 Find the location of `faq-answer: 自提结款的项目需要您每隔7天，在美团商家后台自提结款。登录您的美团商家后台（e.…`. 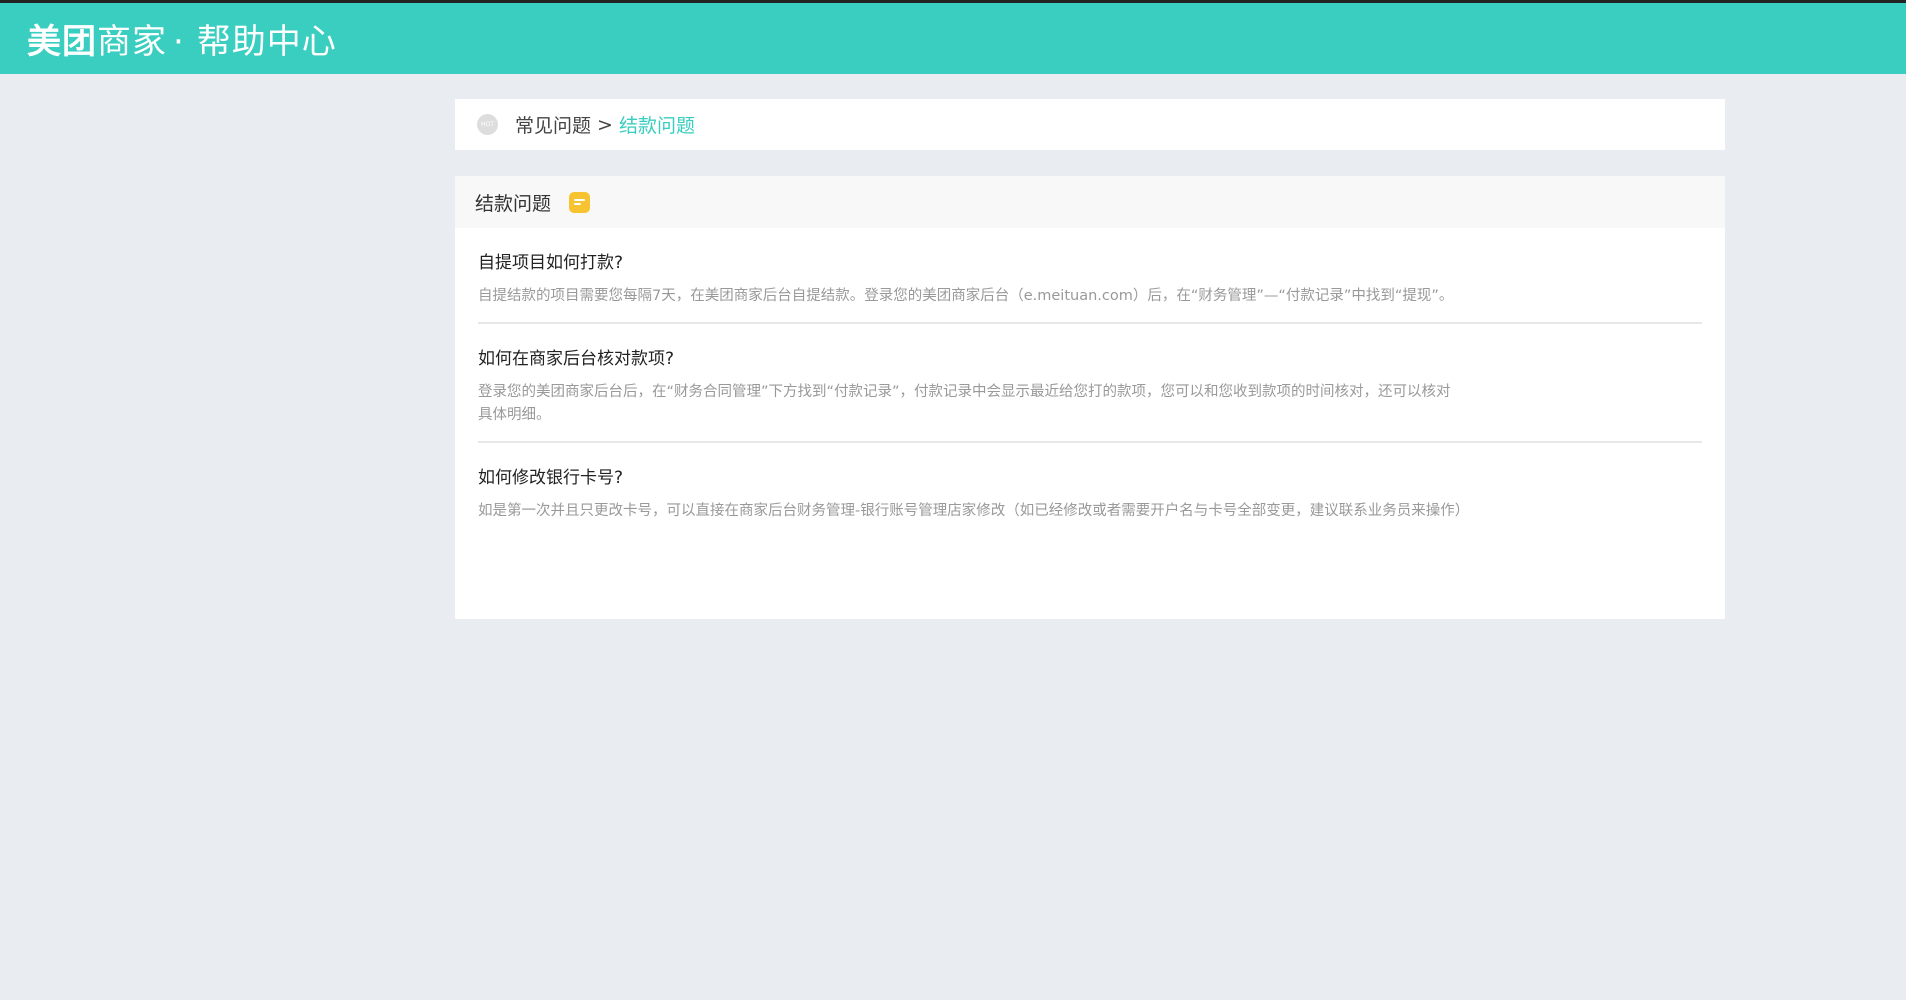

faq-answer: 自提结款的项目需要您每隔7天，在美团商家后台自提结款。登录您的美团商家后台（e.… is located at coordinates (966, 296).